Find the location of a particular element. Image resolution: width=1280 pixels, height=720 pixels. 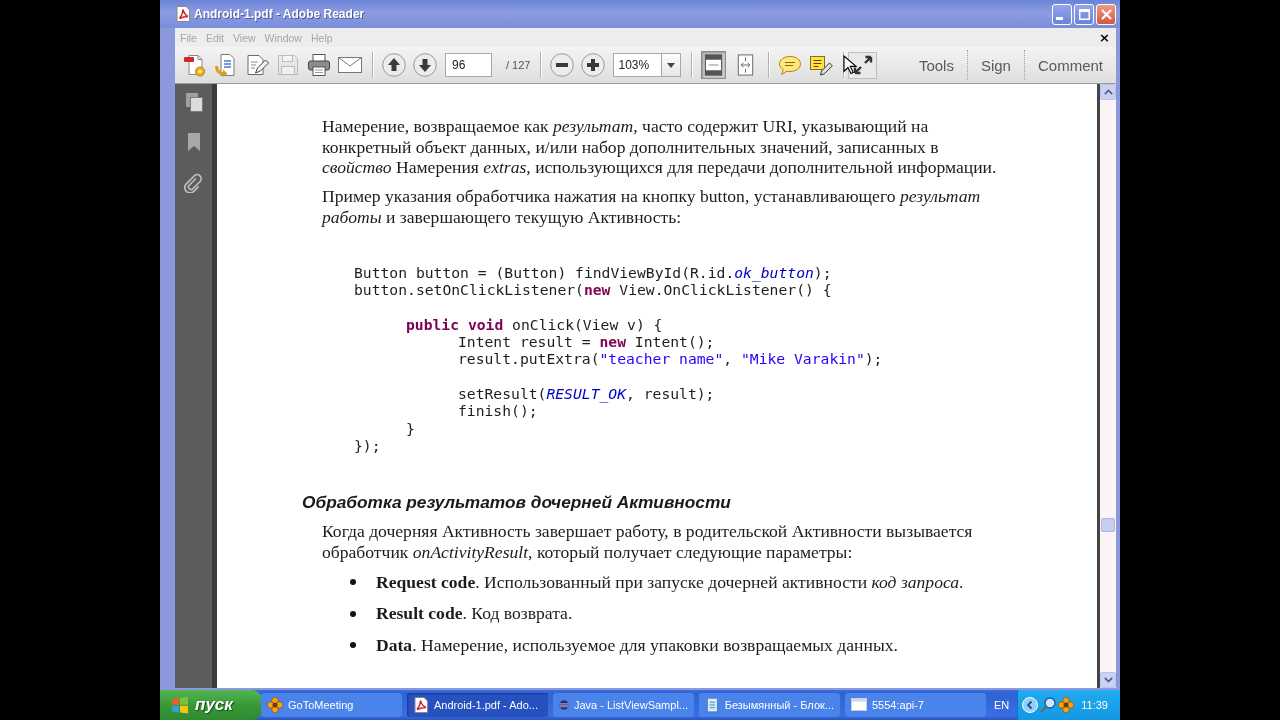

window-icon is located at coordinates (859, 705).